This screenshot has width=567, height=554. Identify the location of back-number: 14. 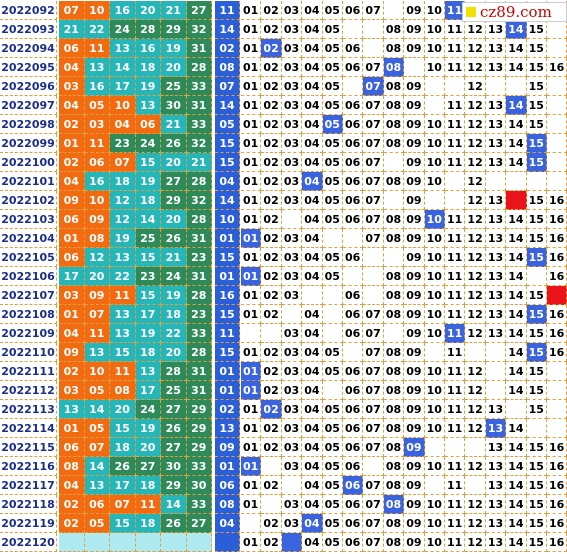
(227, 29).